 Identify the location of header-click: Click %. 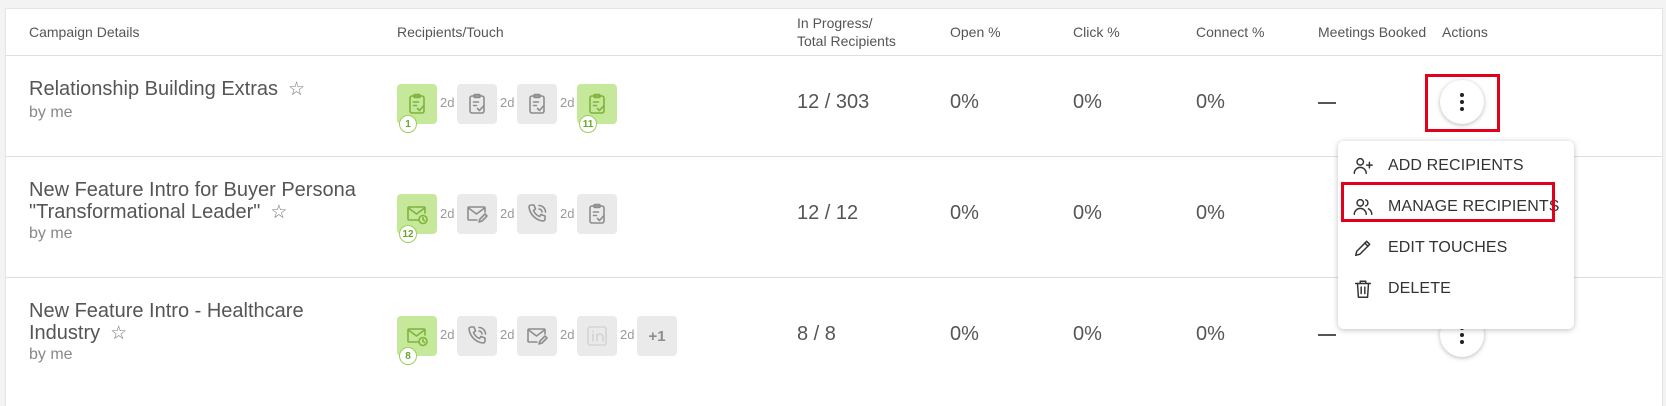
(1096, 32).